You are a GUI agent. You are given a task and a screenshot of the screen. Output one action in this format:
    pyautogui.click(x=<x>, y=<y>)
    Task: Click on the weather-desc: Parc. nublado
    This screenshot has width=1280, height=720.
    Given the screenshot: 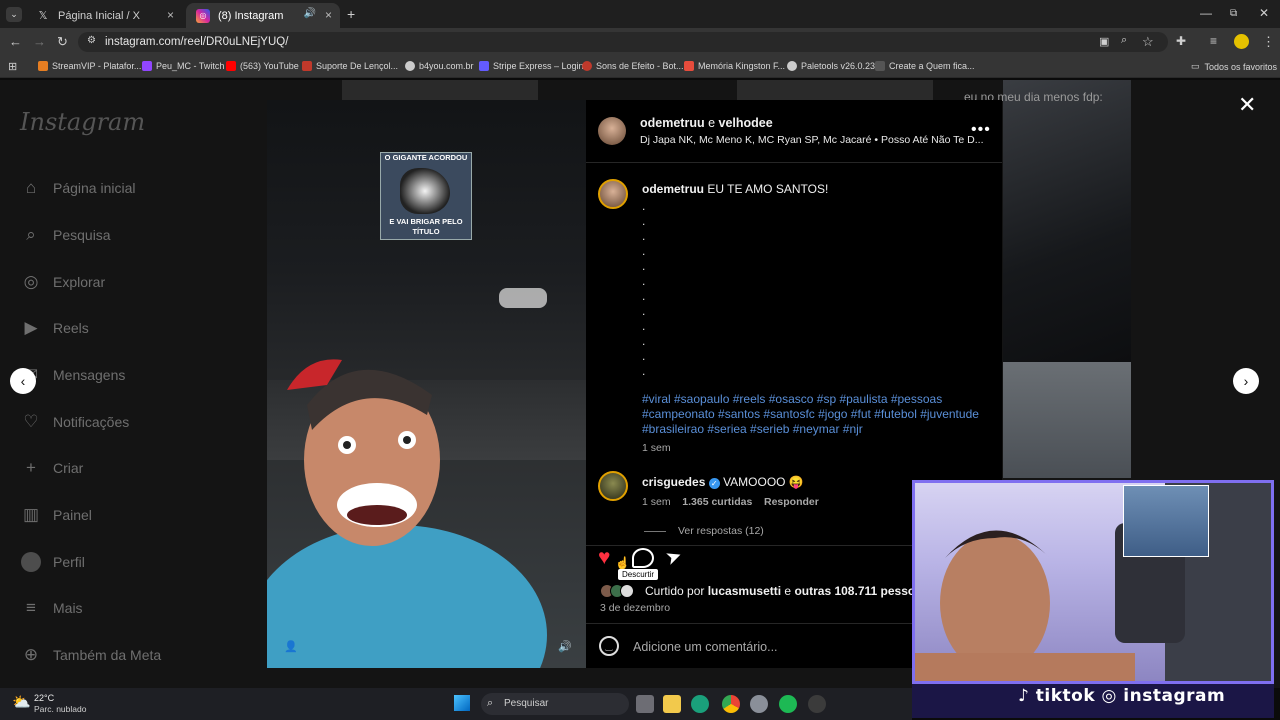 What is the action you would take?
    pyautogui.click(x=60, y=709)
    